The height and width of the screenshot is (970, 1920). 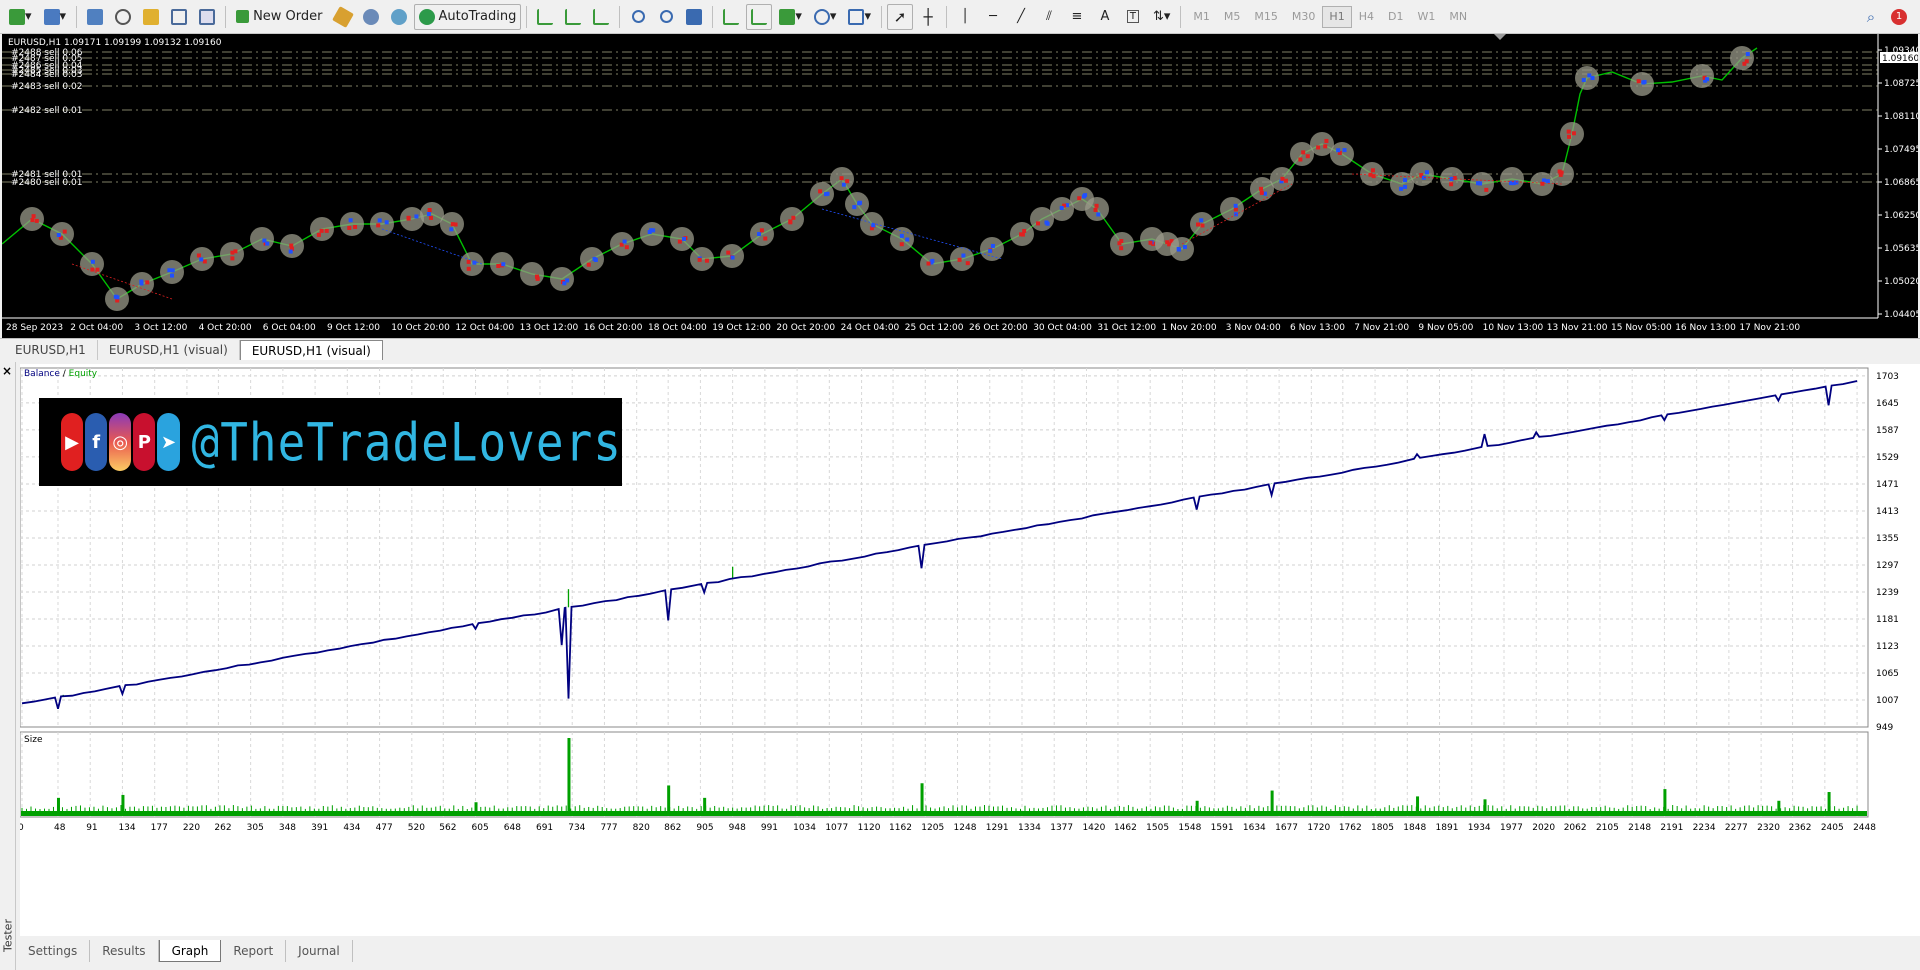 I want to click on horizontal-line-button: ─, so click(x=993, y=17).